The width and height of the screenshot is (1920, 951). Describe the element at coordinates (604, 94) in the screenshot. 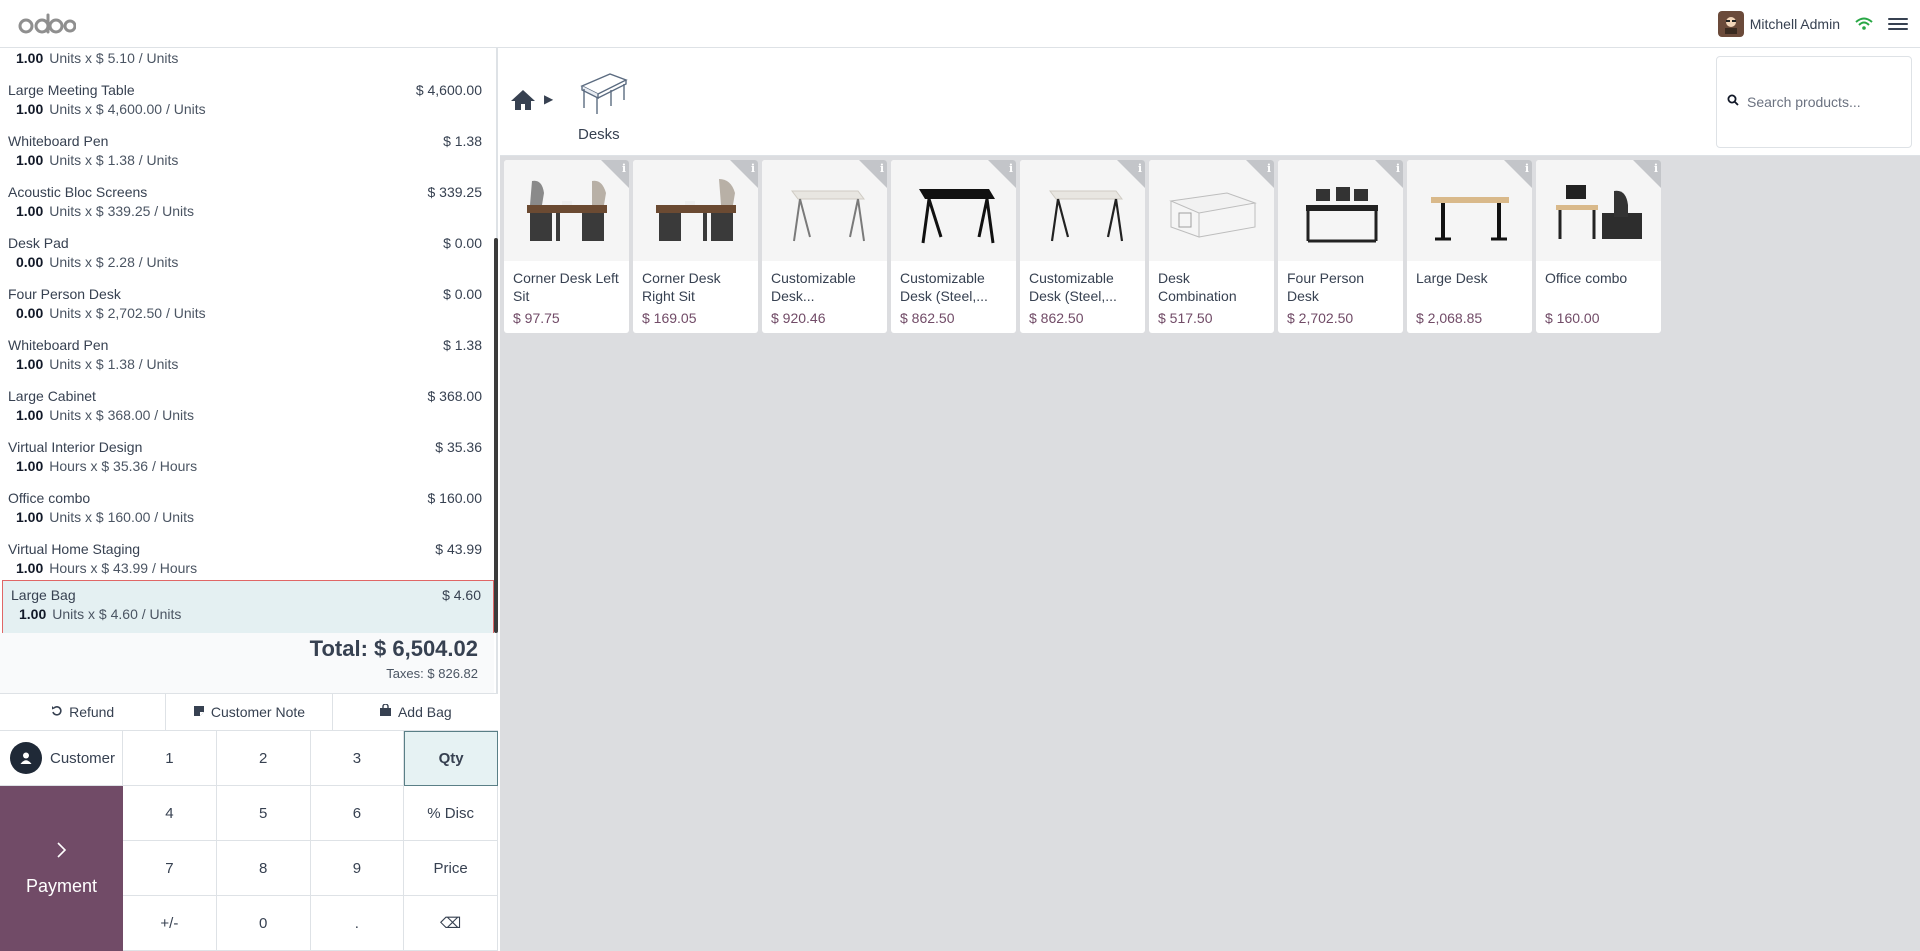

I see `category-desks` at that location.